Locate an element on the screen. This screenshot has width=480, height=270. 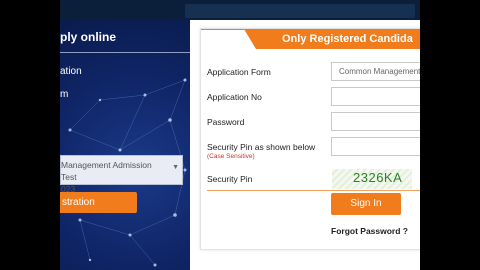
application-no-input is located at coordinates (375, 96).